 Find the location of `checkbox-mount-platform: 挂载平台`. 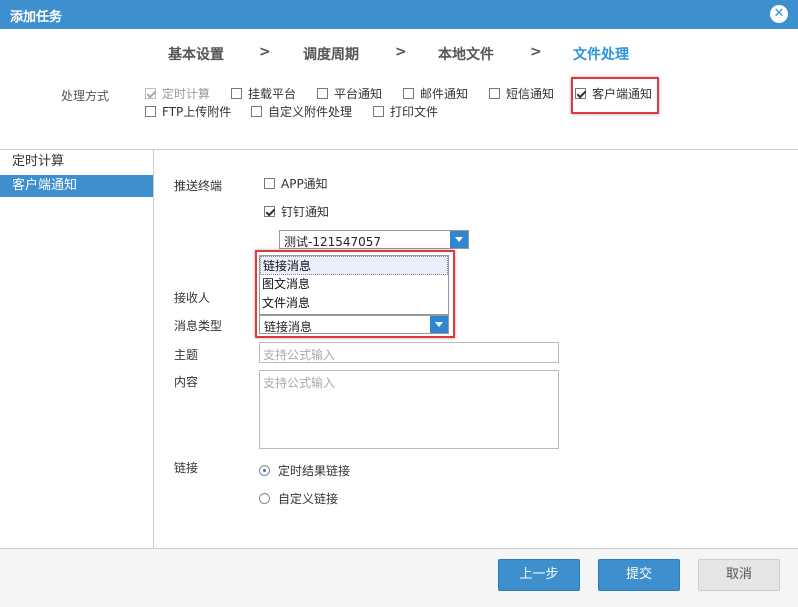

checkbox-mount-platform: 挂载平台 is located at coordinates (264, 93).